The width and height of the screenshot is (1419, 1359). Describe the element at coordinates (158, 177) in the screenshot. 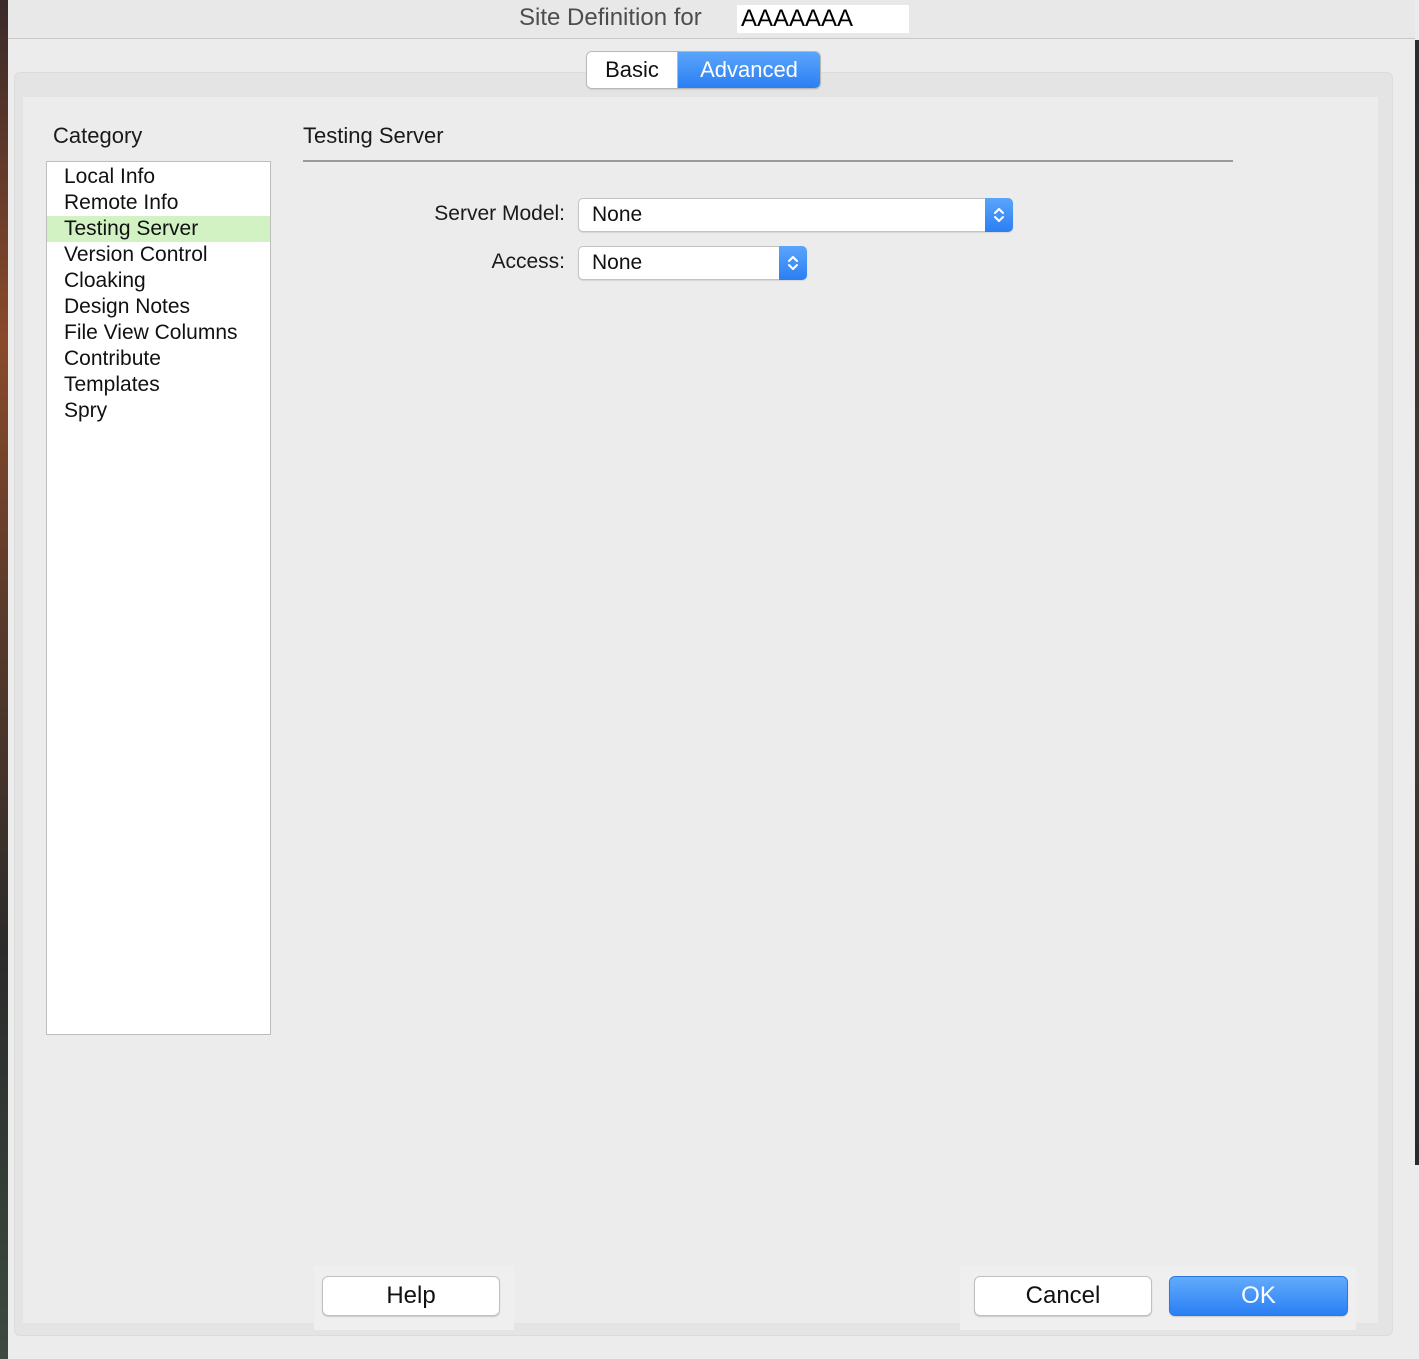

I see `category-item-local-info: Local Info` at that location.